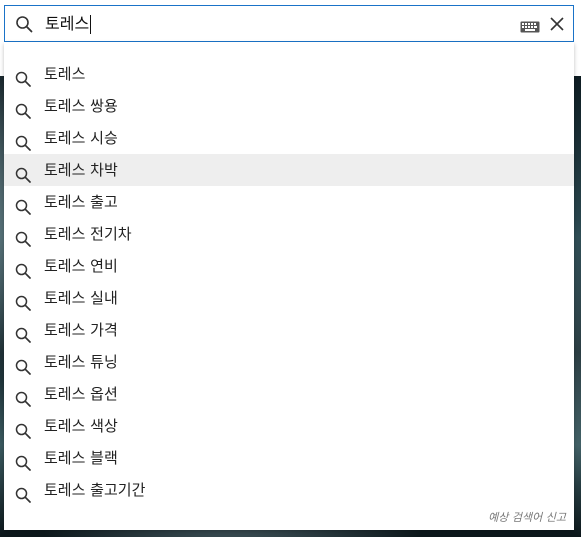  What do you see at coordinates (81, 426) in the screenshot?
I see `suggestion-label: 토레스 색상` at bounding box center [81, 426].